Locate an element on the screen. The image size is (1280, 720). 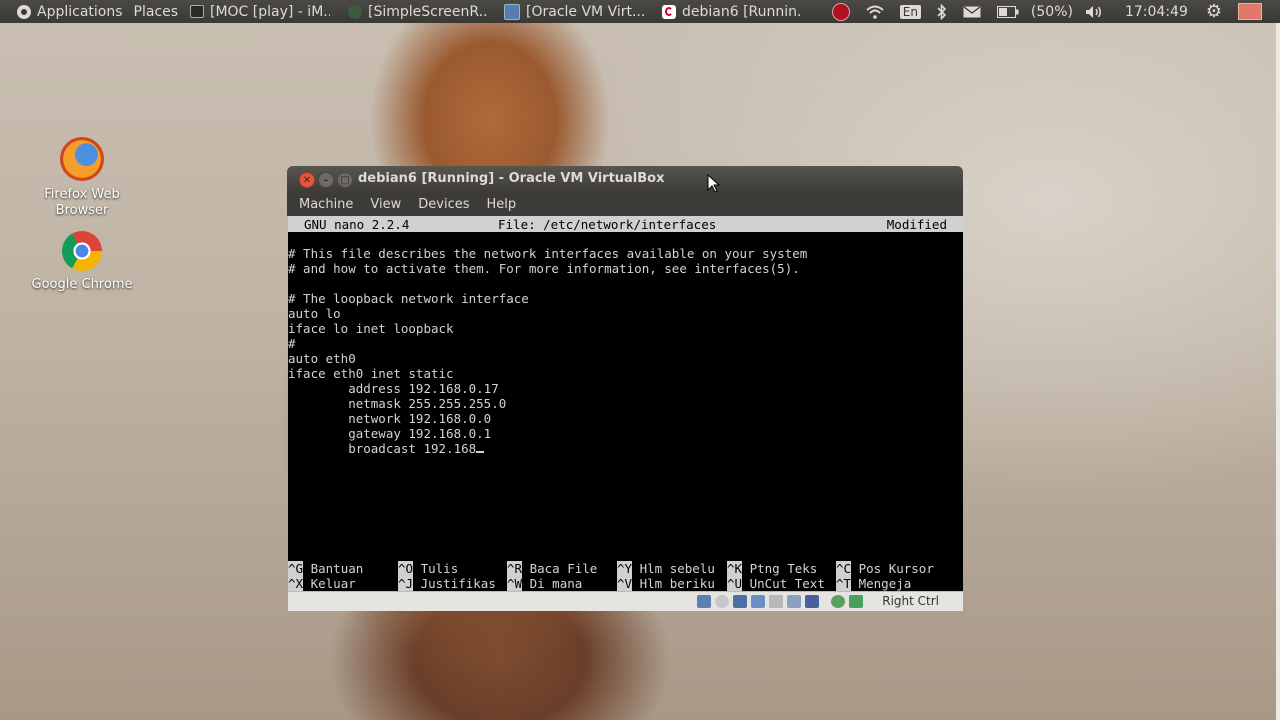
keyboard-layout-indicator: En is located at coordinates (910, 11).